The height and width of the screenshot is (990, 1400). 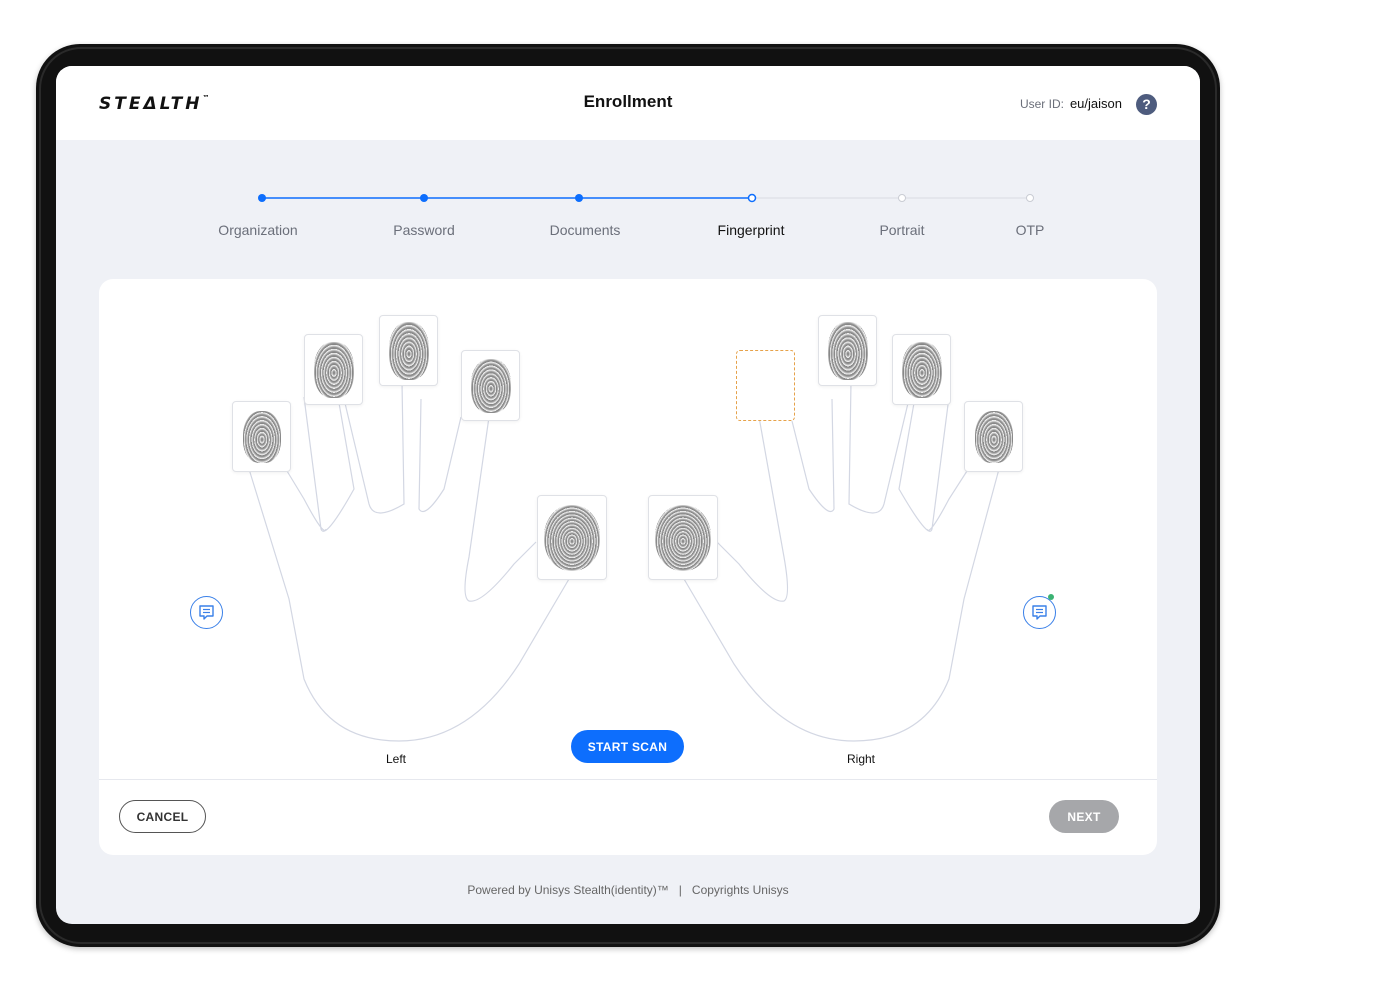 I want to click on left-ring-finger-slot, so click(x=333, y=369).